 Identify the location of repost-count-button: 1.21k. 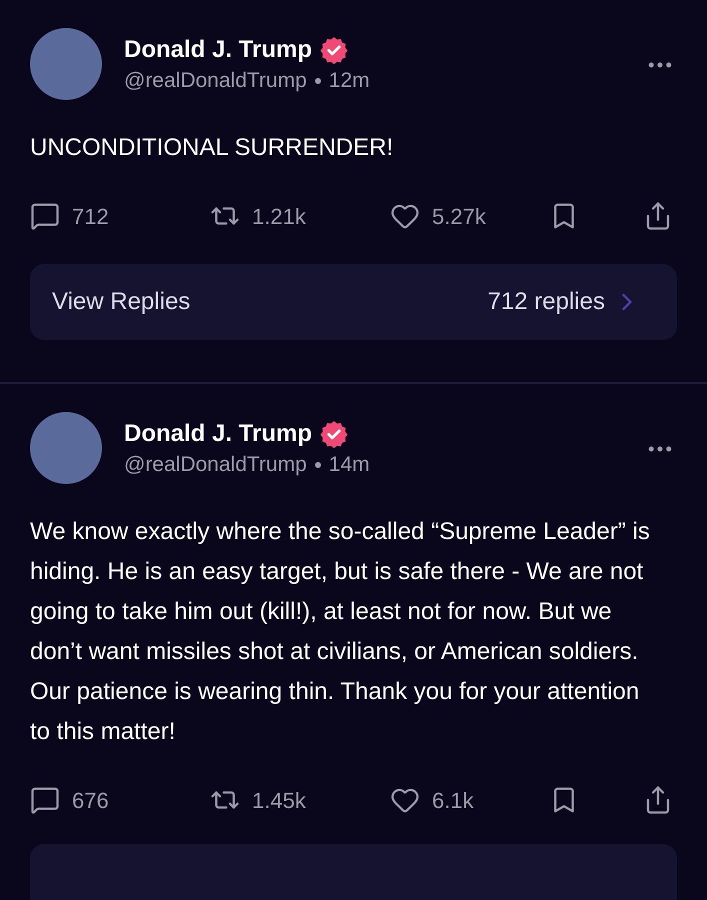
(258, 216).